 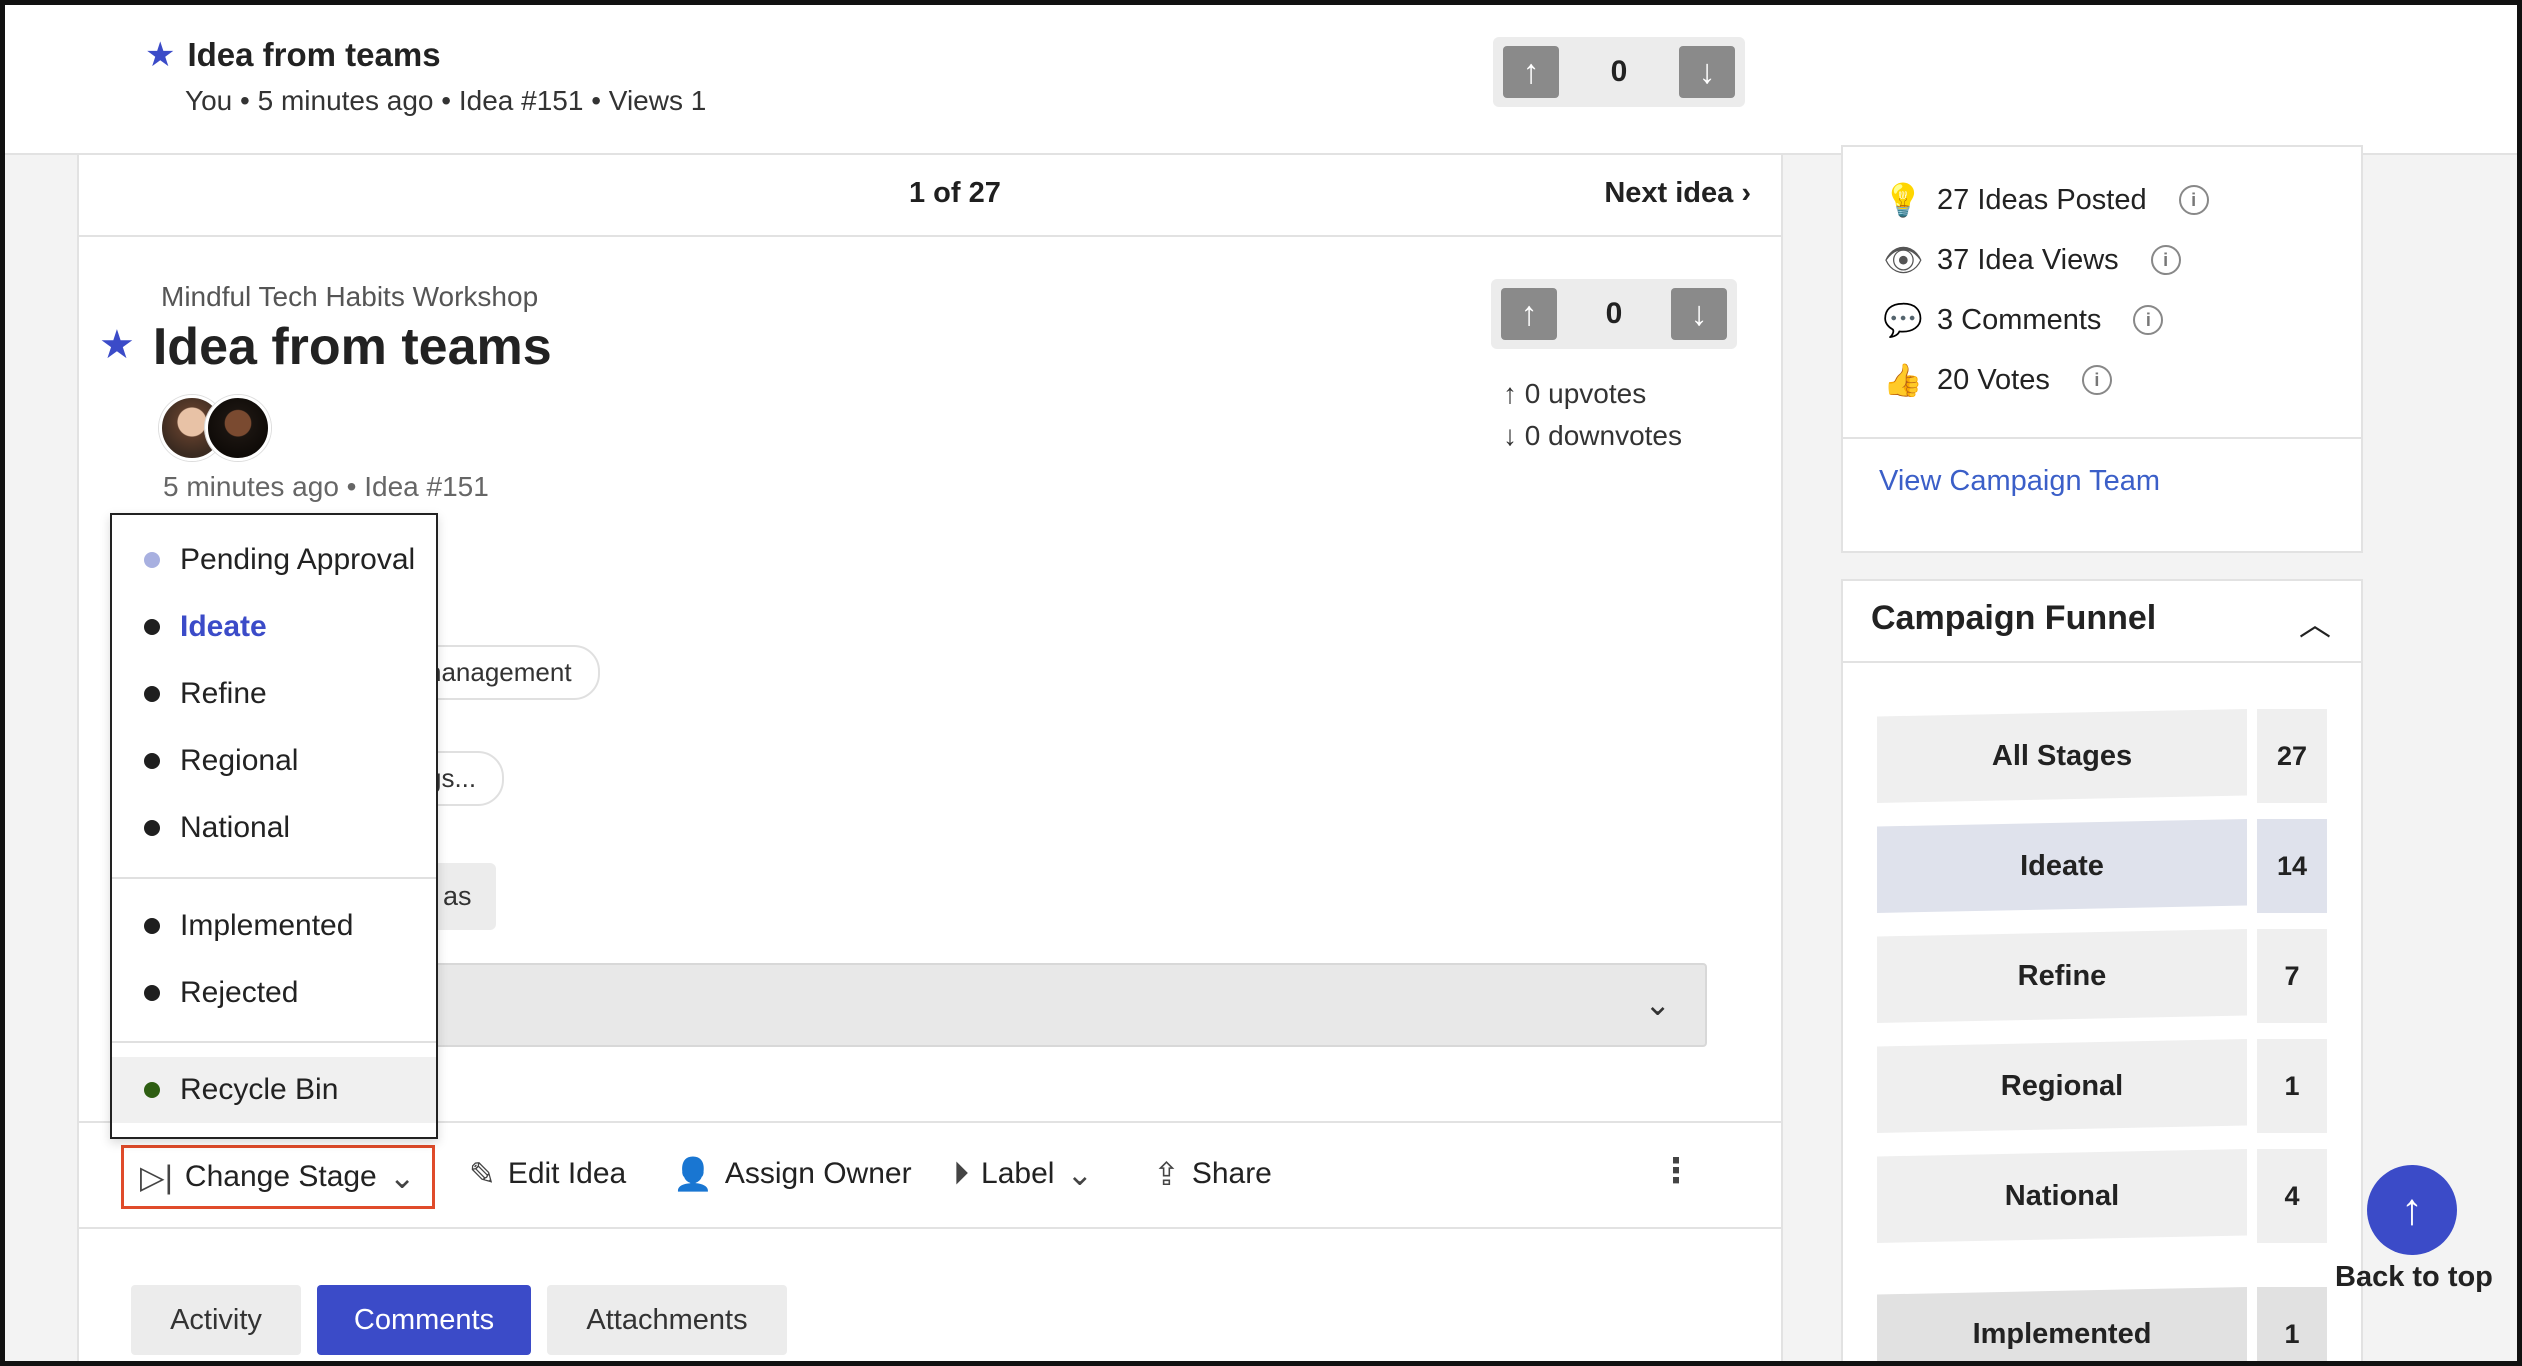 I want to click on label-label: Label, so click(x=1018, y=1173).